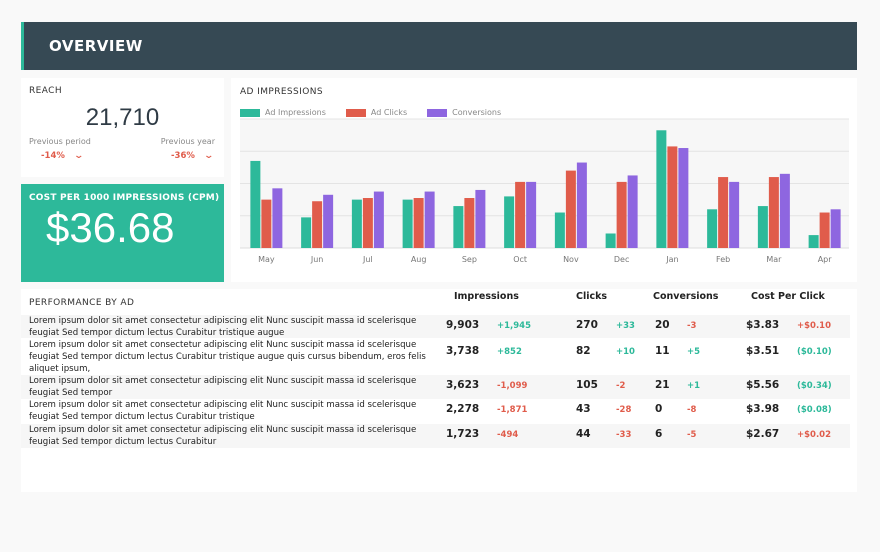 The width and height of the screenshot is (880, 552). Describe the element at coordinates (378, 219) in the screenshot. I see `bar-conversions-jul` at that location.